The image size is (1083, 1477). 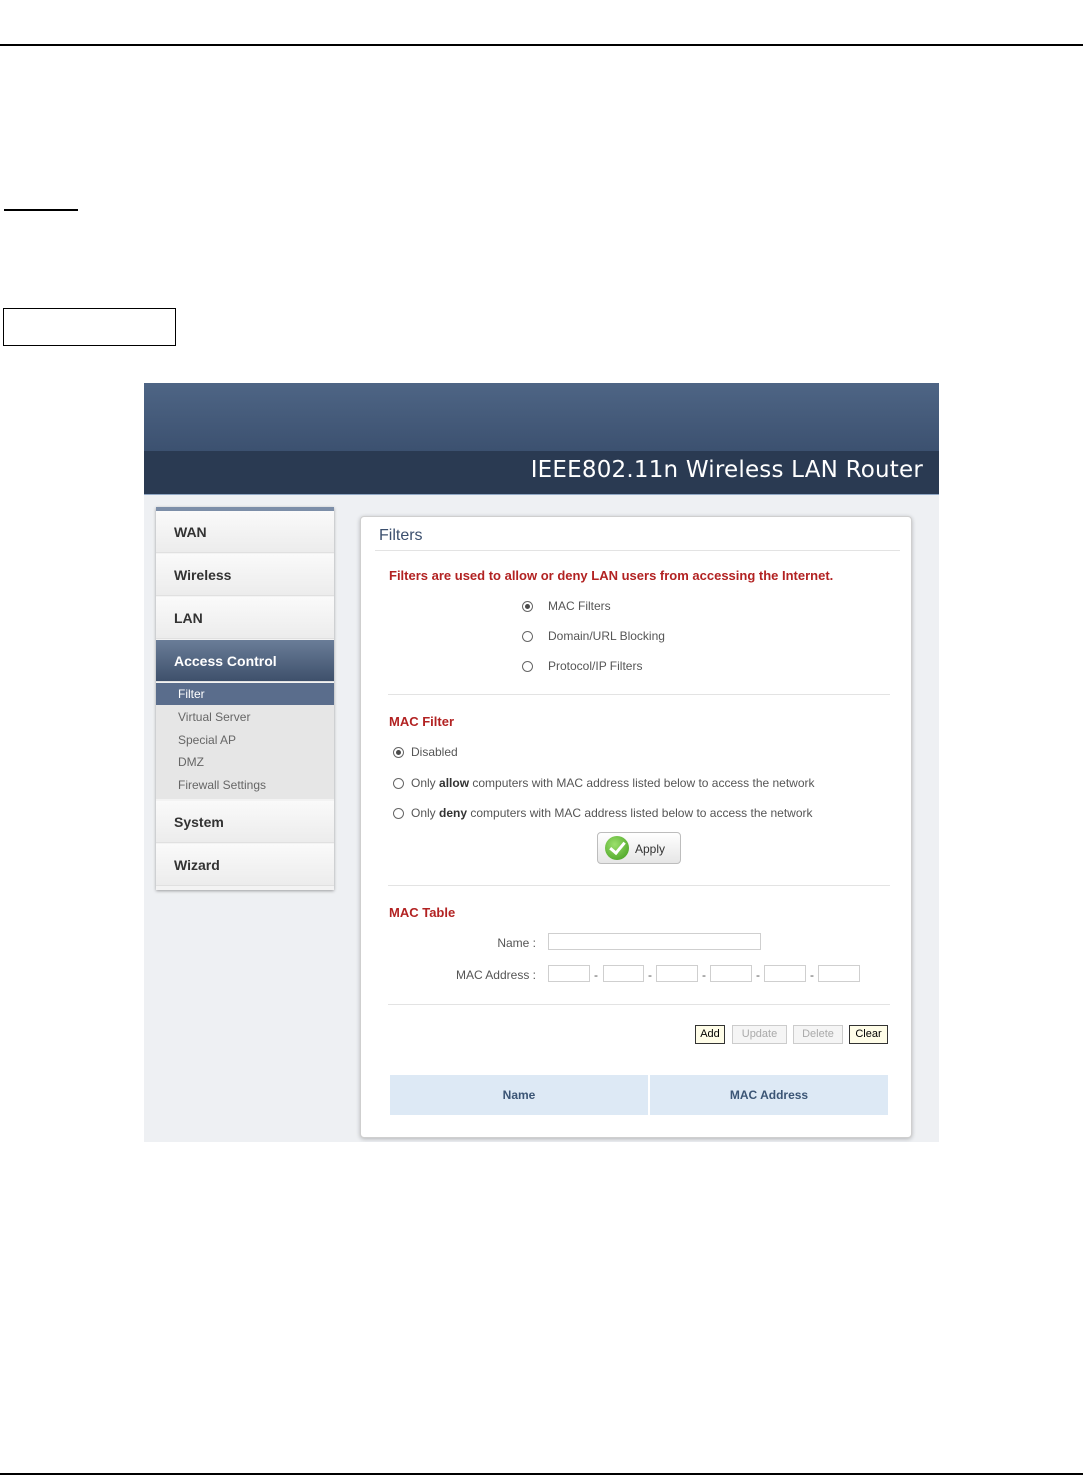 What do you see at coordinates (245, 865) in the screenshot?
I see `sidebar-item-wizard: Wizard` at bounding box center [245, 865].